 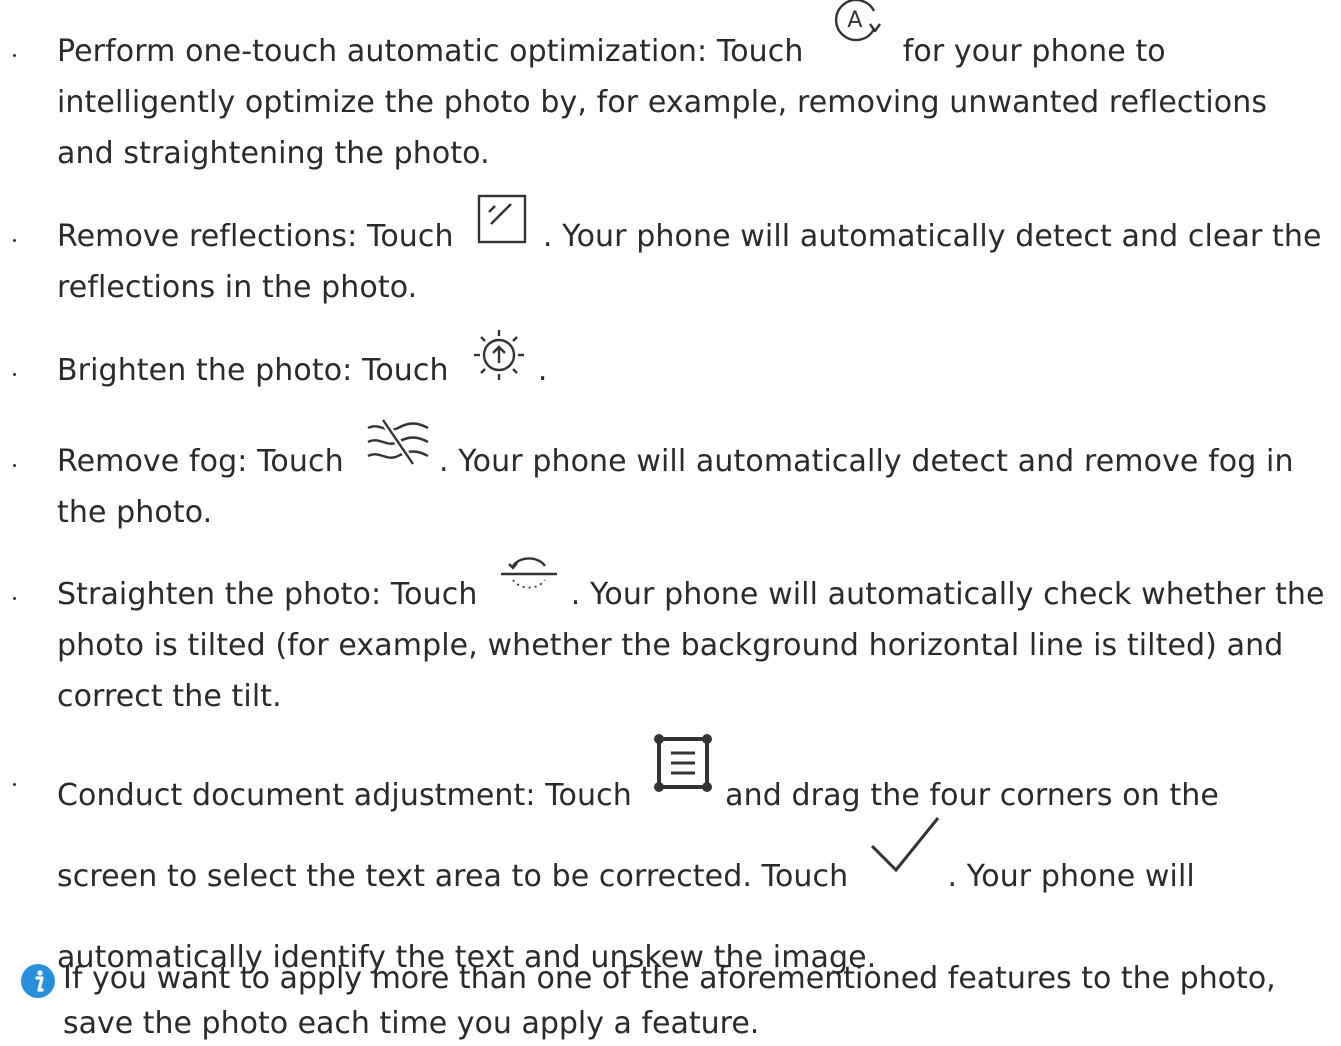 What do you see at coordinates (504, 220) in the screenshot?
I see `remove-reflection-icon` at bounding box center [504, 220].